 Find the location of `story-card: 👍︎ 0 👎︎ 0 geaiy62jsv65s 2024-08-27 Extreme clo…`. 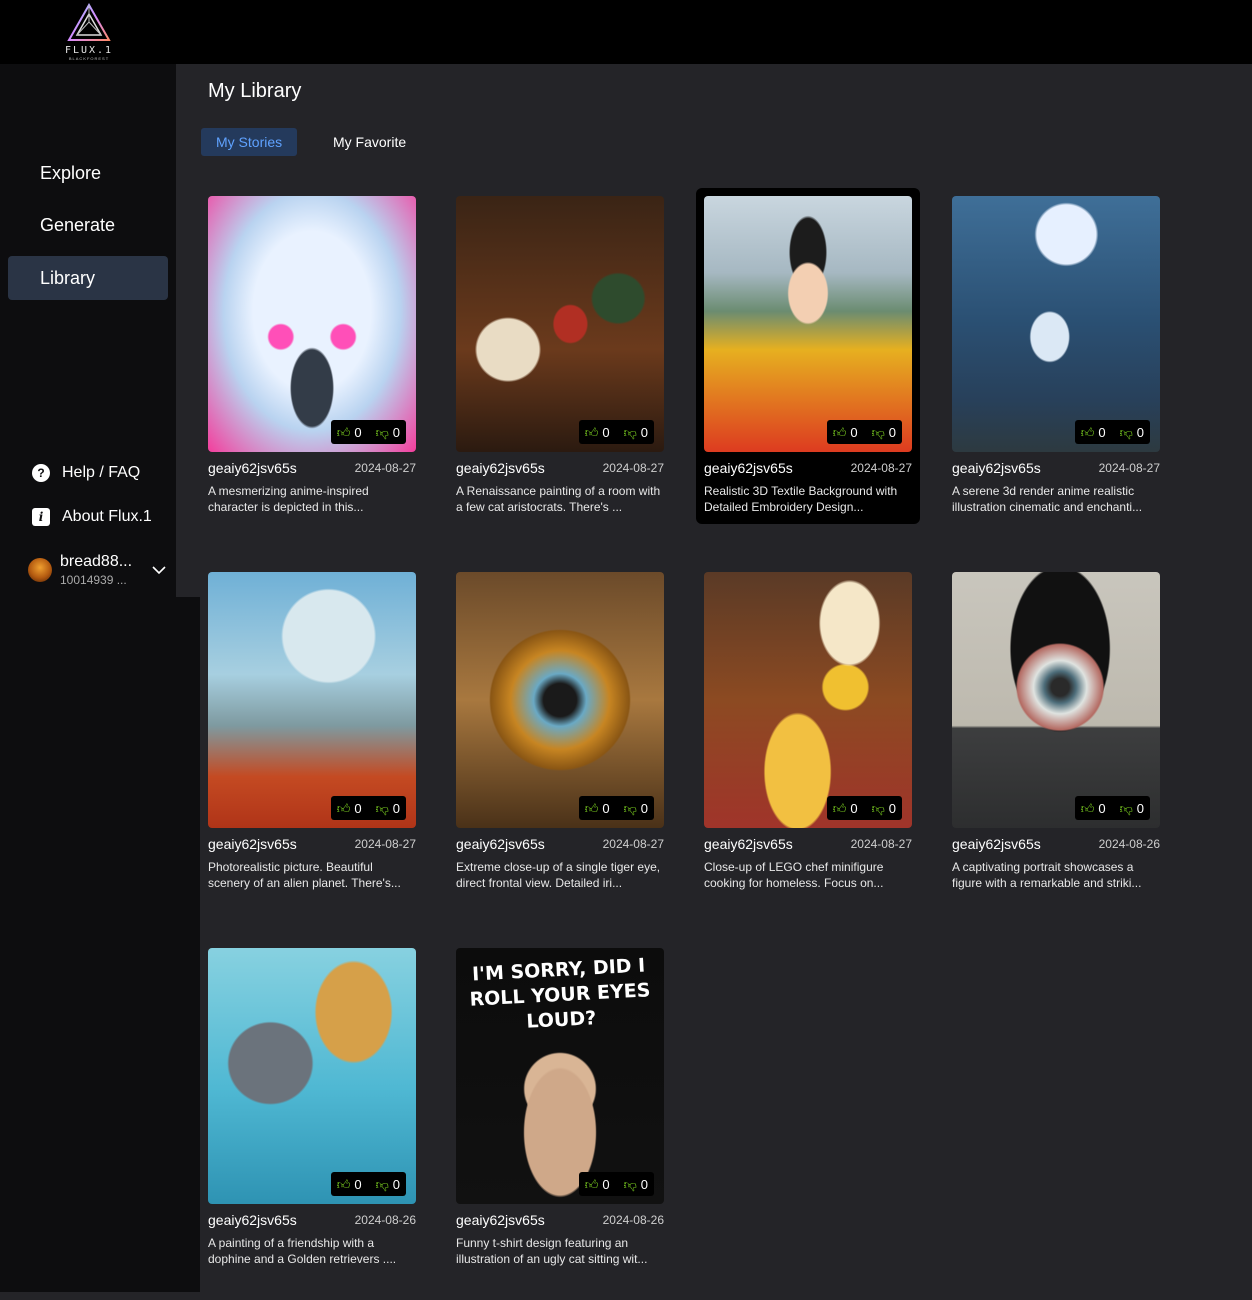

story-card: 👍︎ 0 👎︎ 0 geaiy62jsv65s 2024-08-27 Extreme clo… is located at coordinates (560, 732).